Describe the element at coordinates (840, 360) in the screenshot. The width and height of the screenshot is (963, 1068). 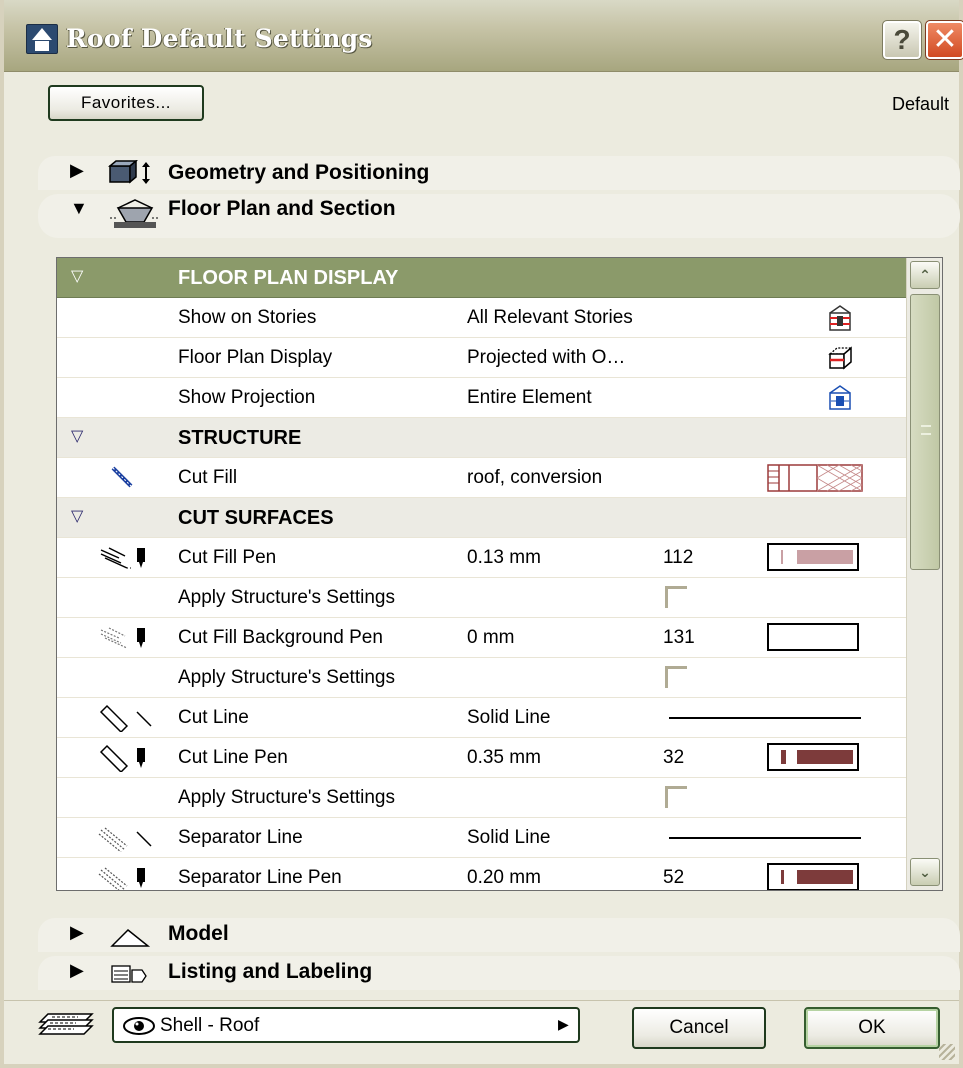
I see `projection-icon` at that location.